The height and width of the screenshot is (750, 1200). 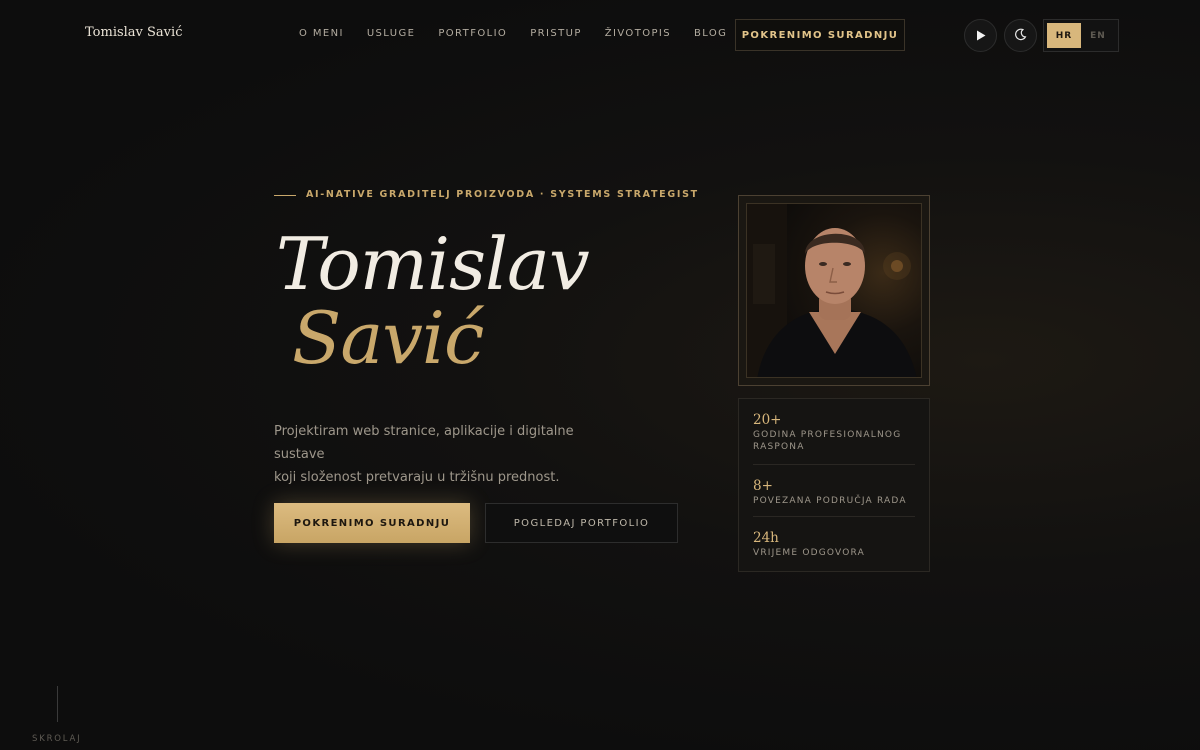 What do you see at coordinates (767, 420) in the screenshot?
I see `stat-value: 20+` at bounding box center [767, 420].